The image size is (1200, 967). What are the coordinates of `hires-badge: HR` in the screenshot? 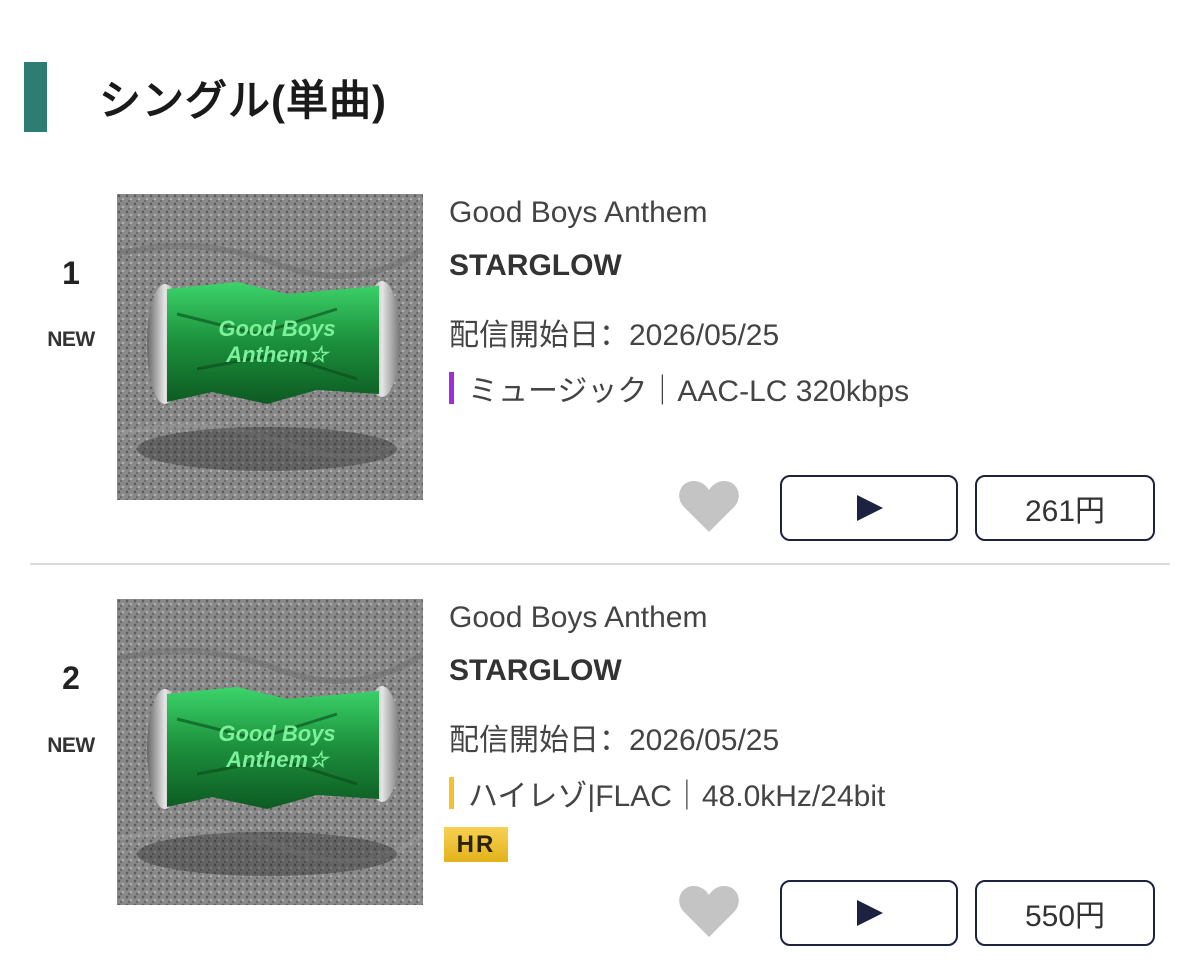 It's located at (476, 844).